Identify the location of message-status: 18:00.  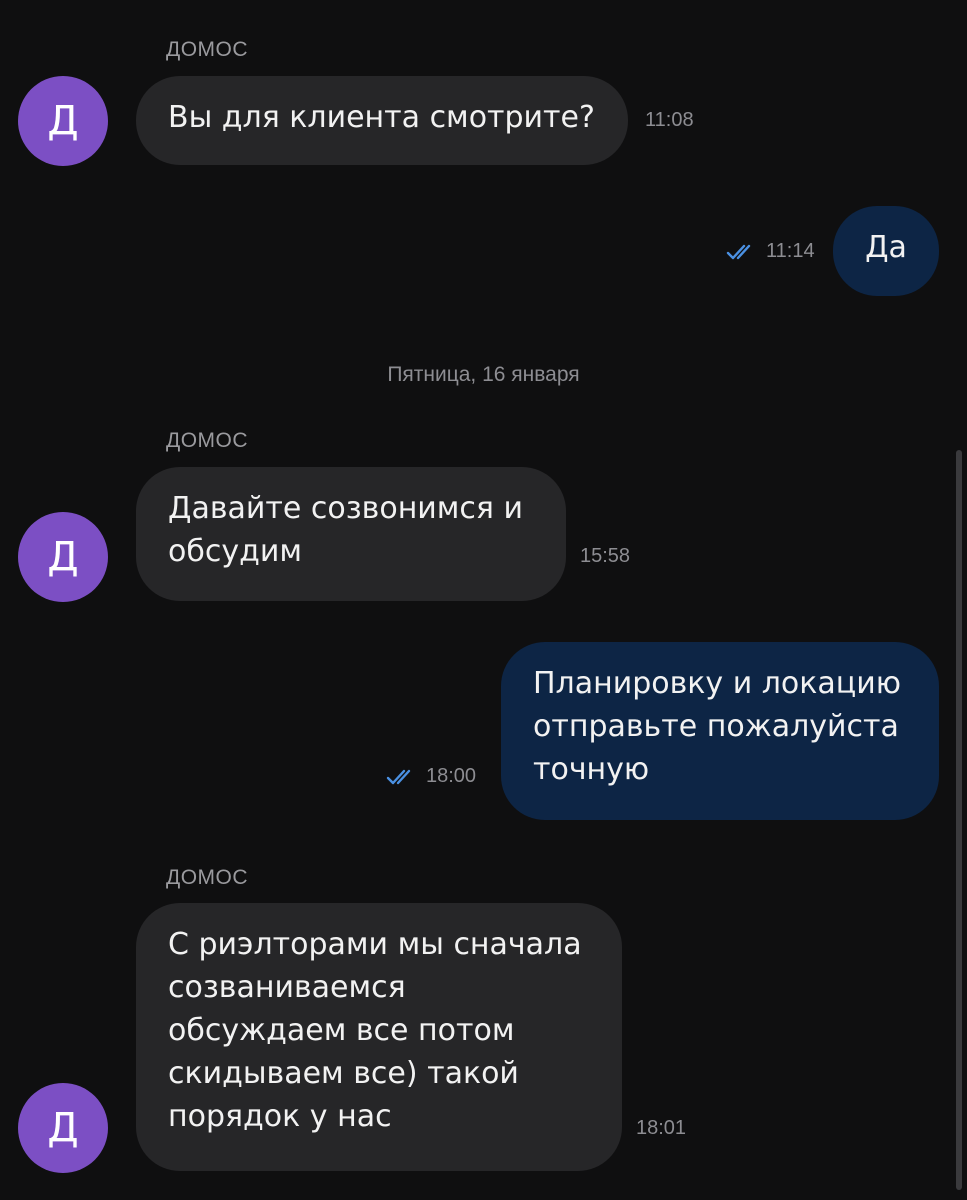
(431, 776).